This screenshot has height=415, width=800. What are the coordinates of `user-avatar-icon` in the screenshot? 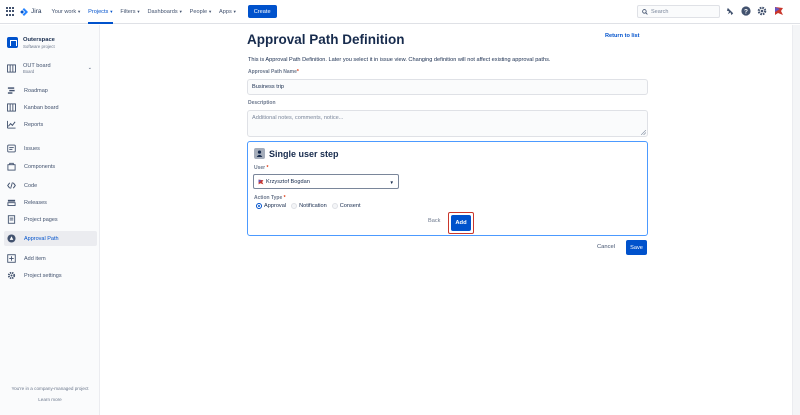 It's located at (261, 181).